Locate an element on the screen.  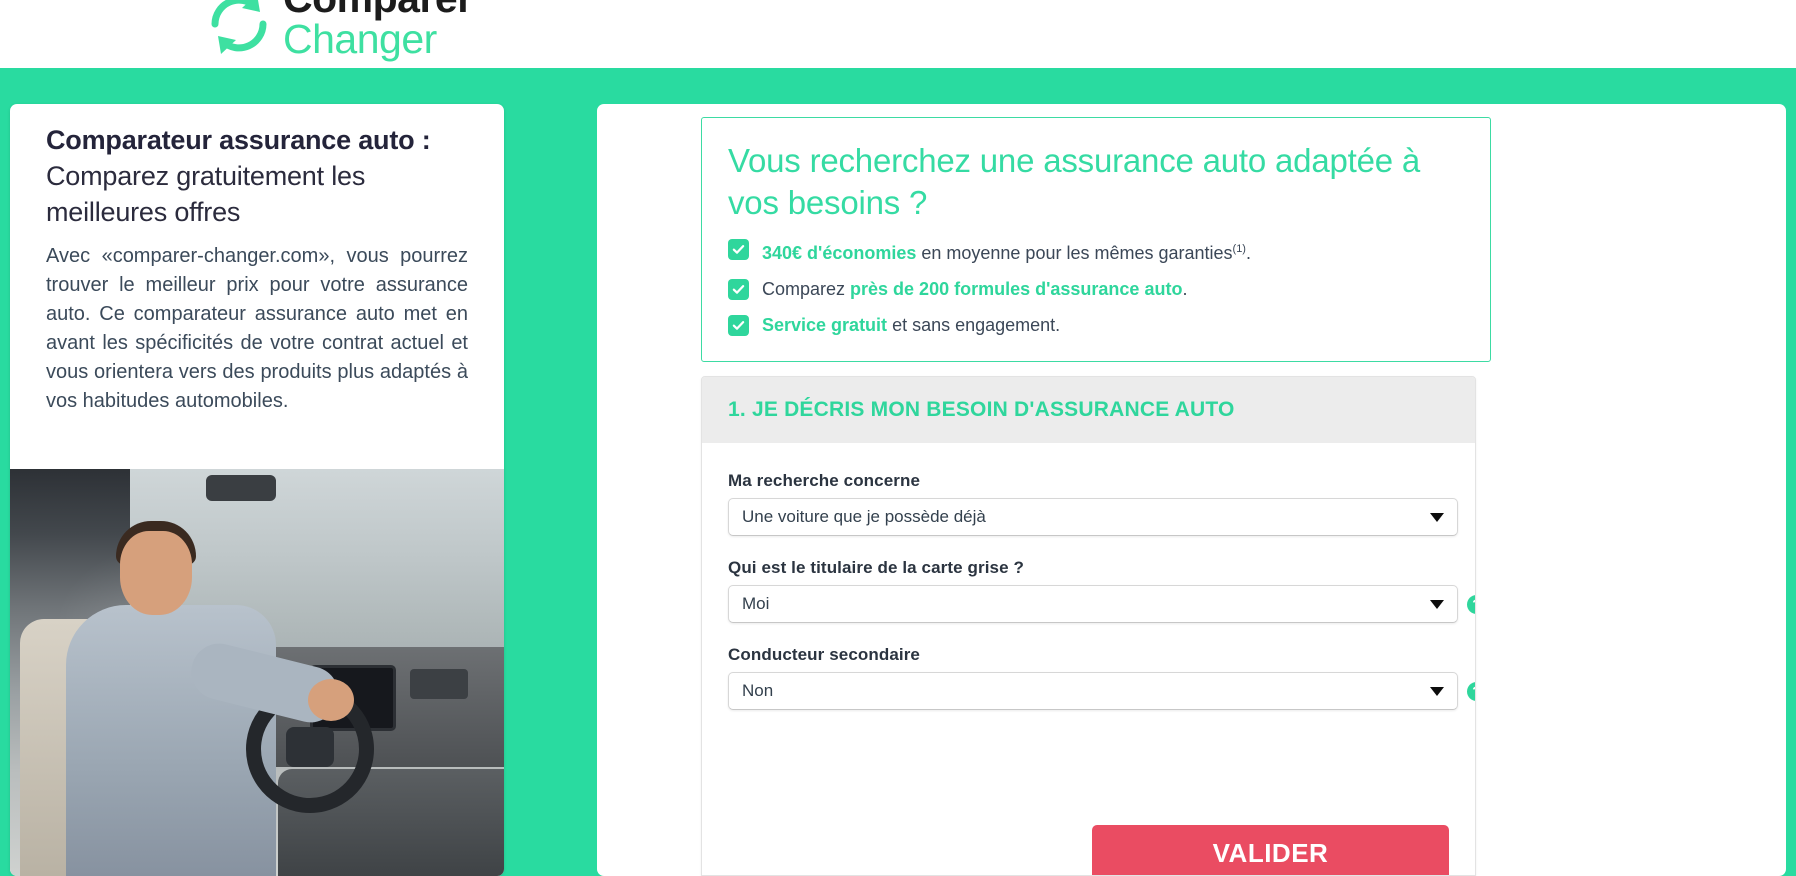
benefit-highlight: Service gratuit is located at coordinates (825, 325).